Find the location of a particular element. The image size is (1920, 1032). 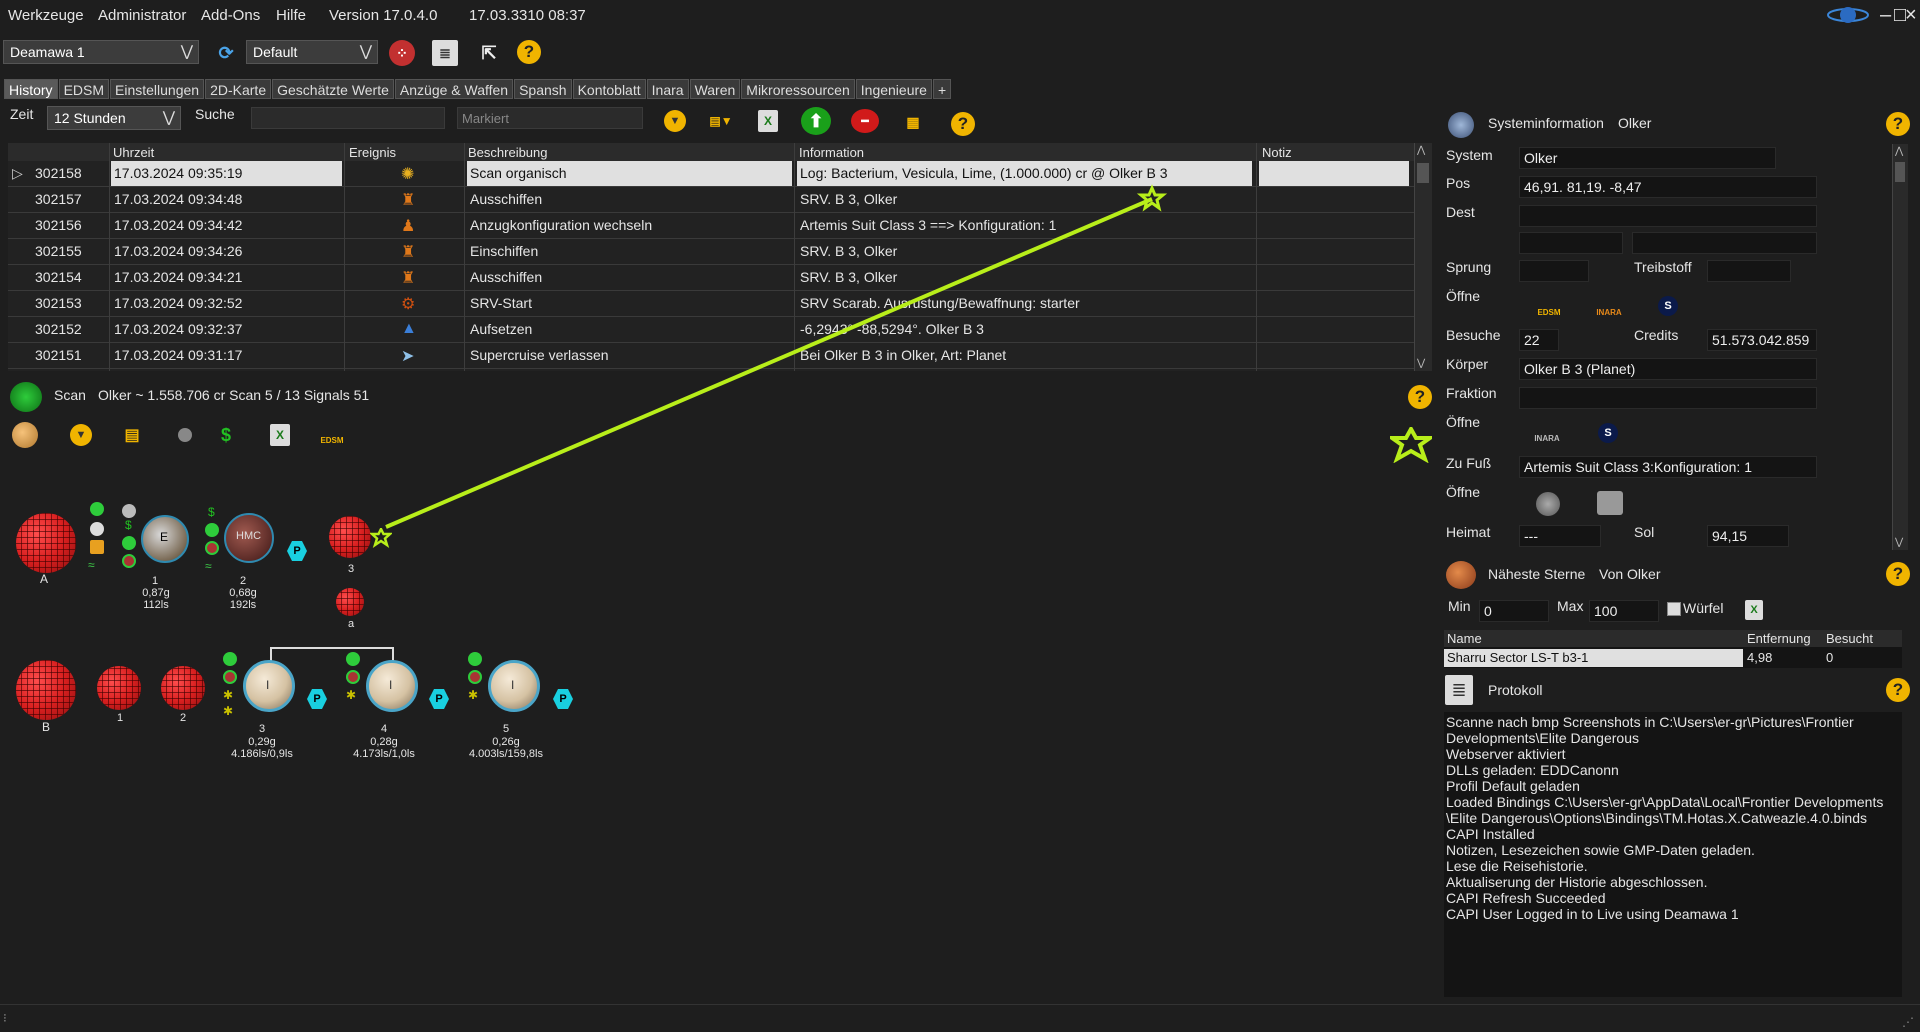

boxes-icon: ▦ is located at coordinates (913, 122).